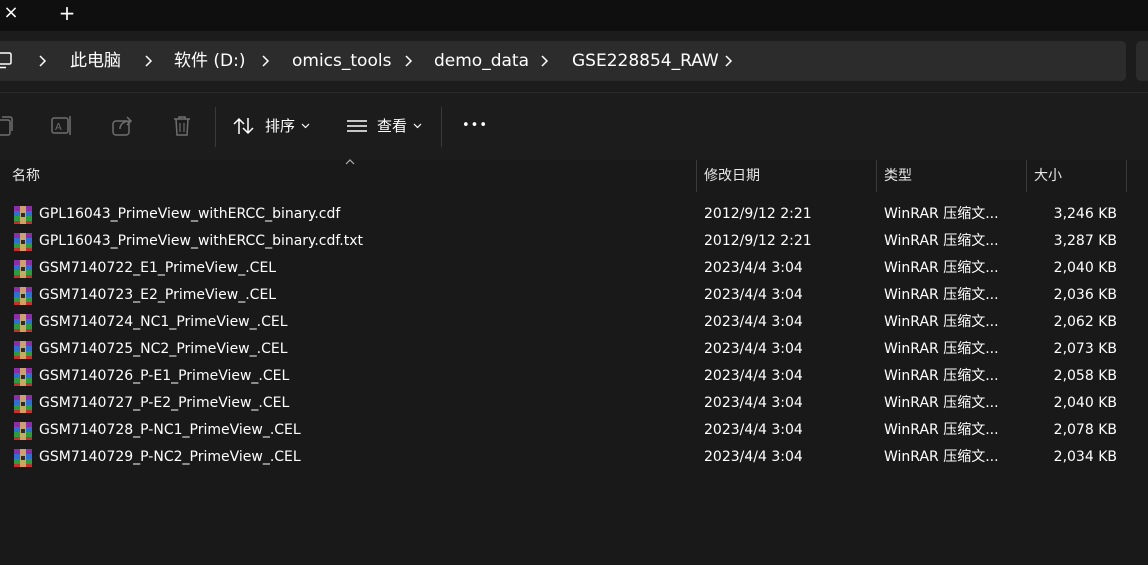 Image resolution: width=1148 pixels, height=565 pixels. I want to click on file-name: GSM7140727_P-E2_PrimeView_.CEL, so click(164, 403).